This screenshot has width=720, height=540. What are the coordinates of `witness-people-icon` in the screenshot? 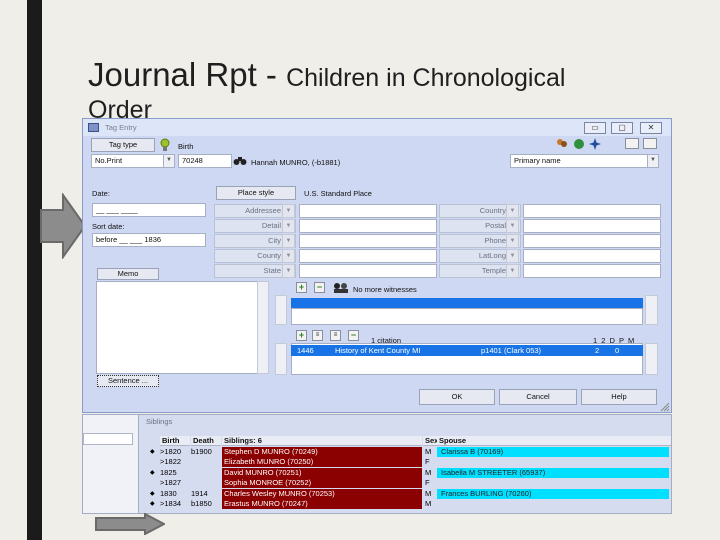 It's located at (341, 288).